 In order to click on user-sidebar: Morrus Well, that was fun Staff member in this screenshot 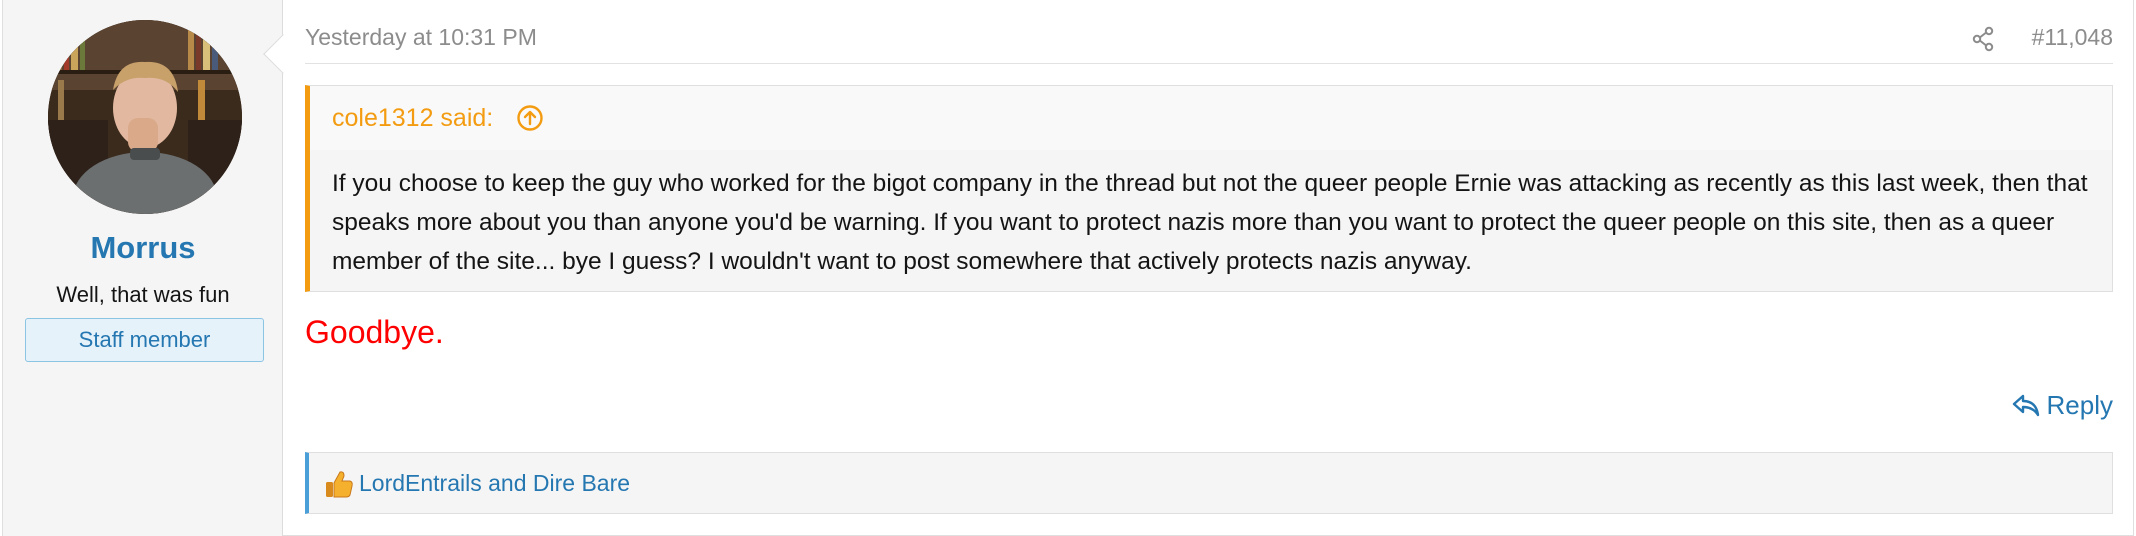, I will do `click(143, 268)`.